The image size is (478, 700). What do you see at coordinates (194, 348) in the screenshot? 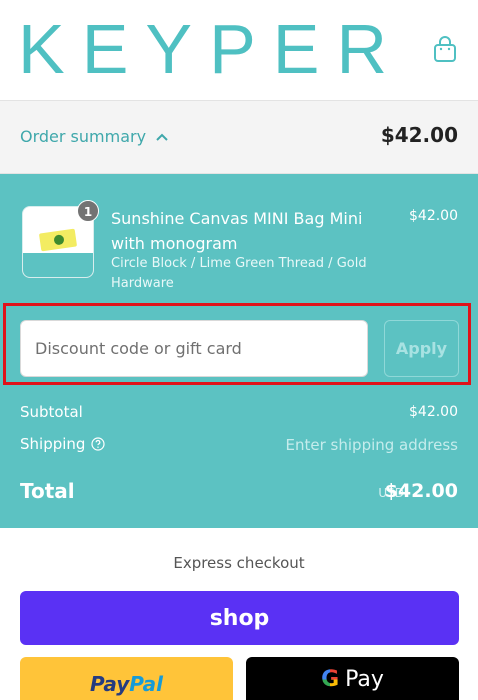
I see `discount-code-input` at bounding box center [194, 348].